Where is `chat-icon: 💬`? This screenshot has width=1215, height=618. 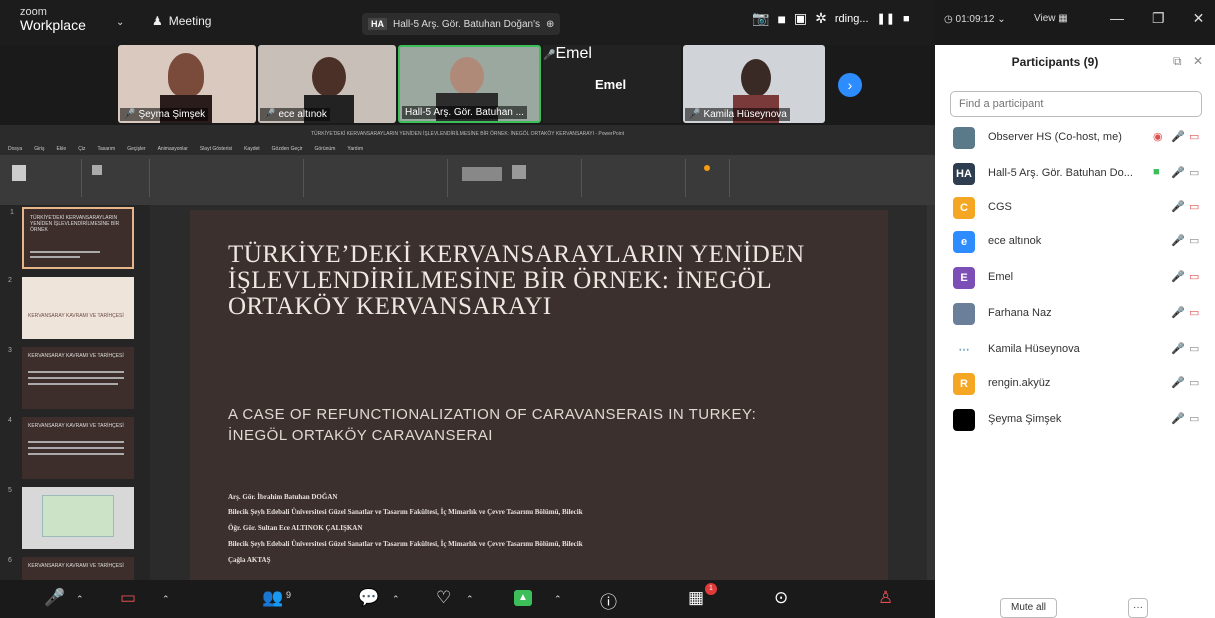 chat-icon: 💬 is located at coordinates (368, 598).